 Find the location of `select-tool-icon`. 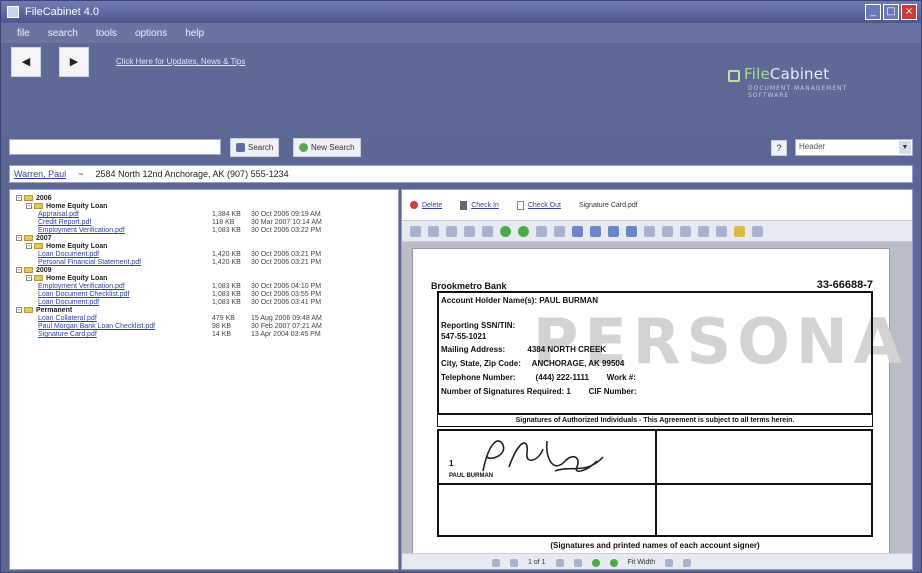

select-tool-icon is located at coordinates (541, 231).